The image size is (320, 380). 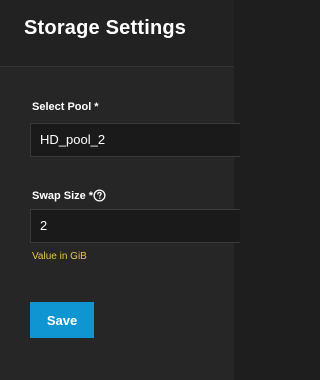 I want to click on required-marker: *, so click(x=96, y=107).